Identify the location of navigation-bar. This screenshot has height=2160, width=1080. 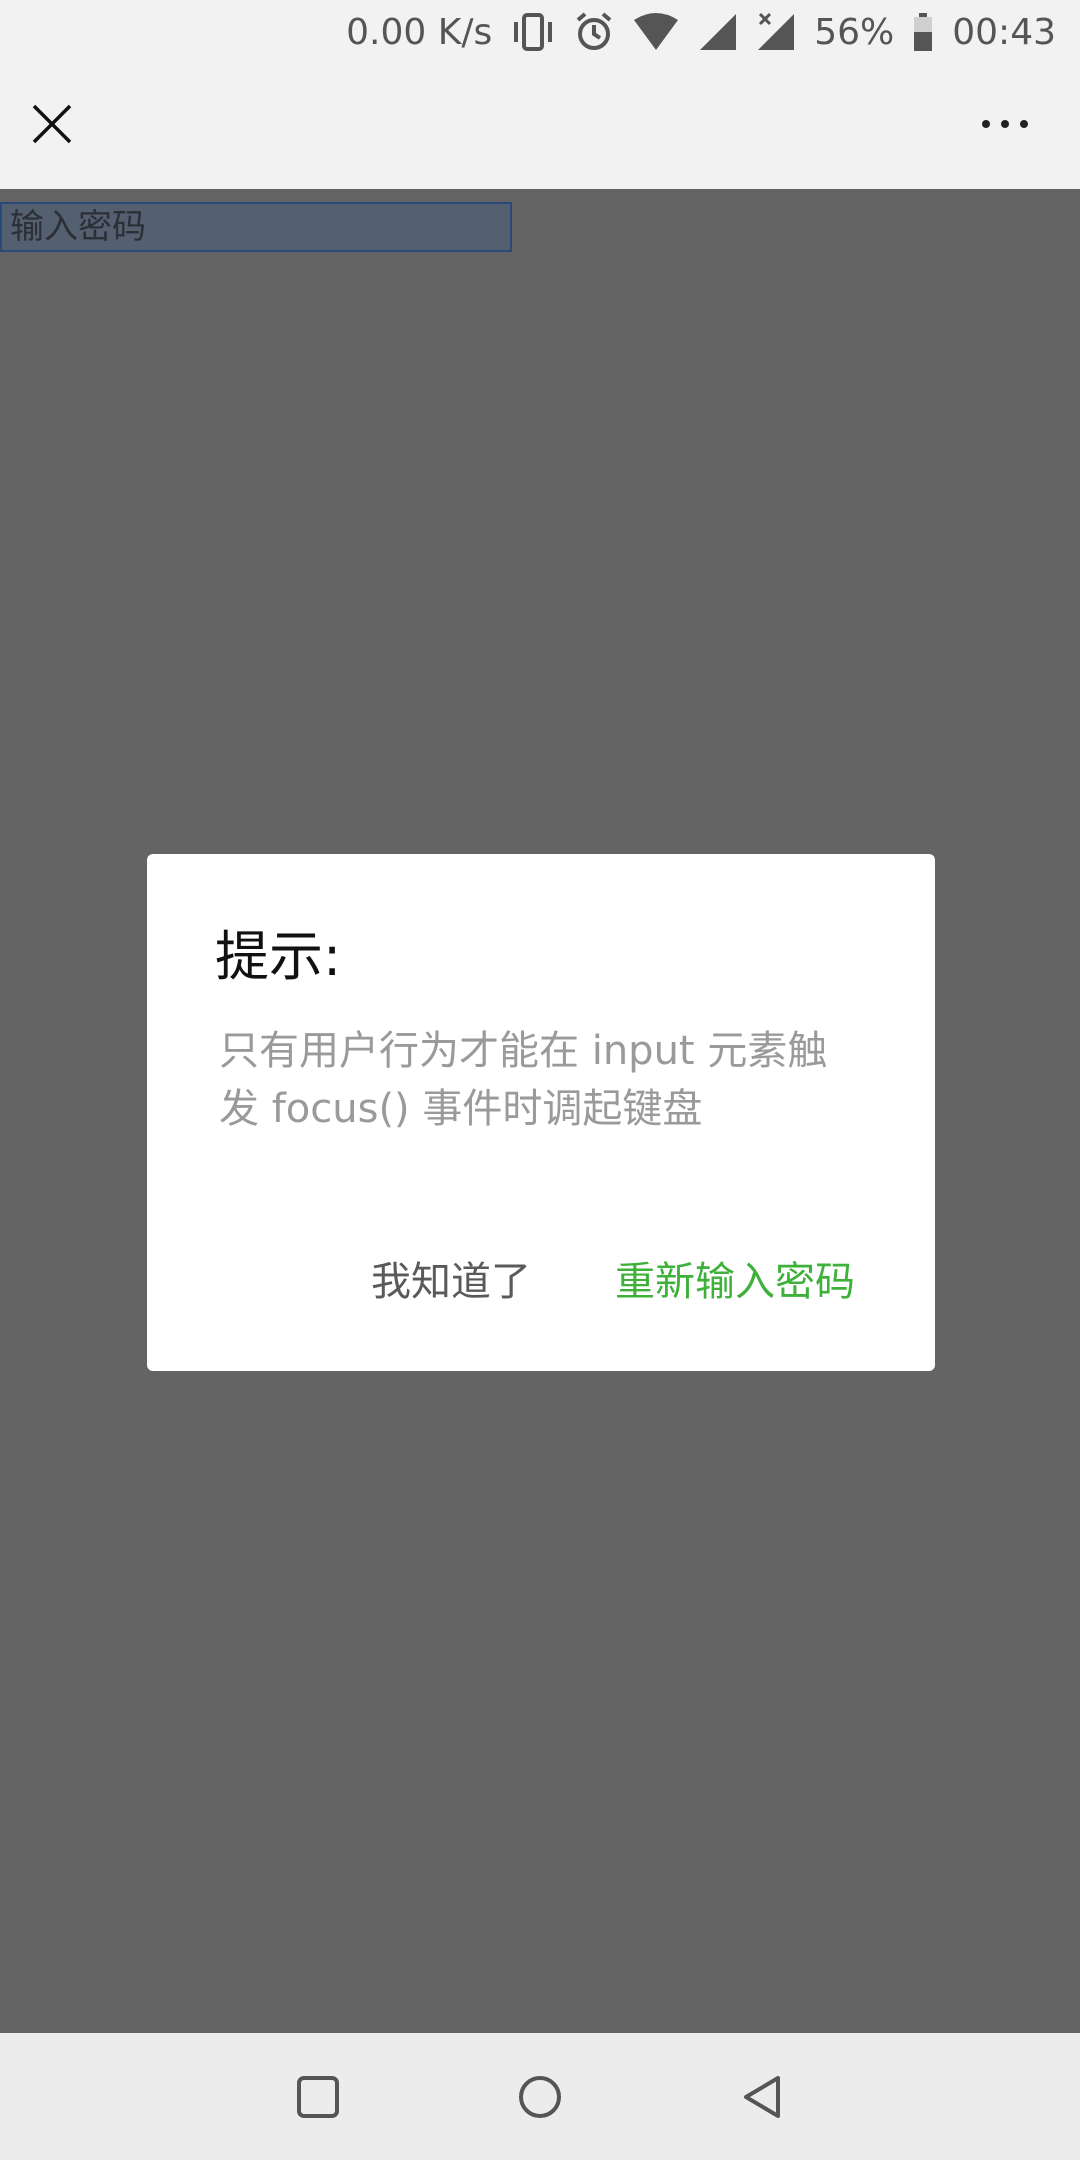
(540, 2096).